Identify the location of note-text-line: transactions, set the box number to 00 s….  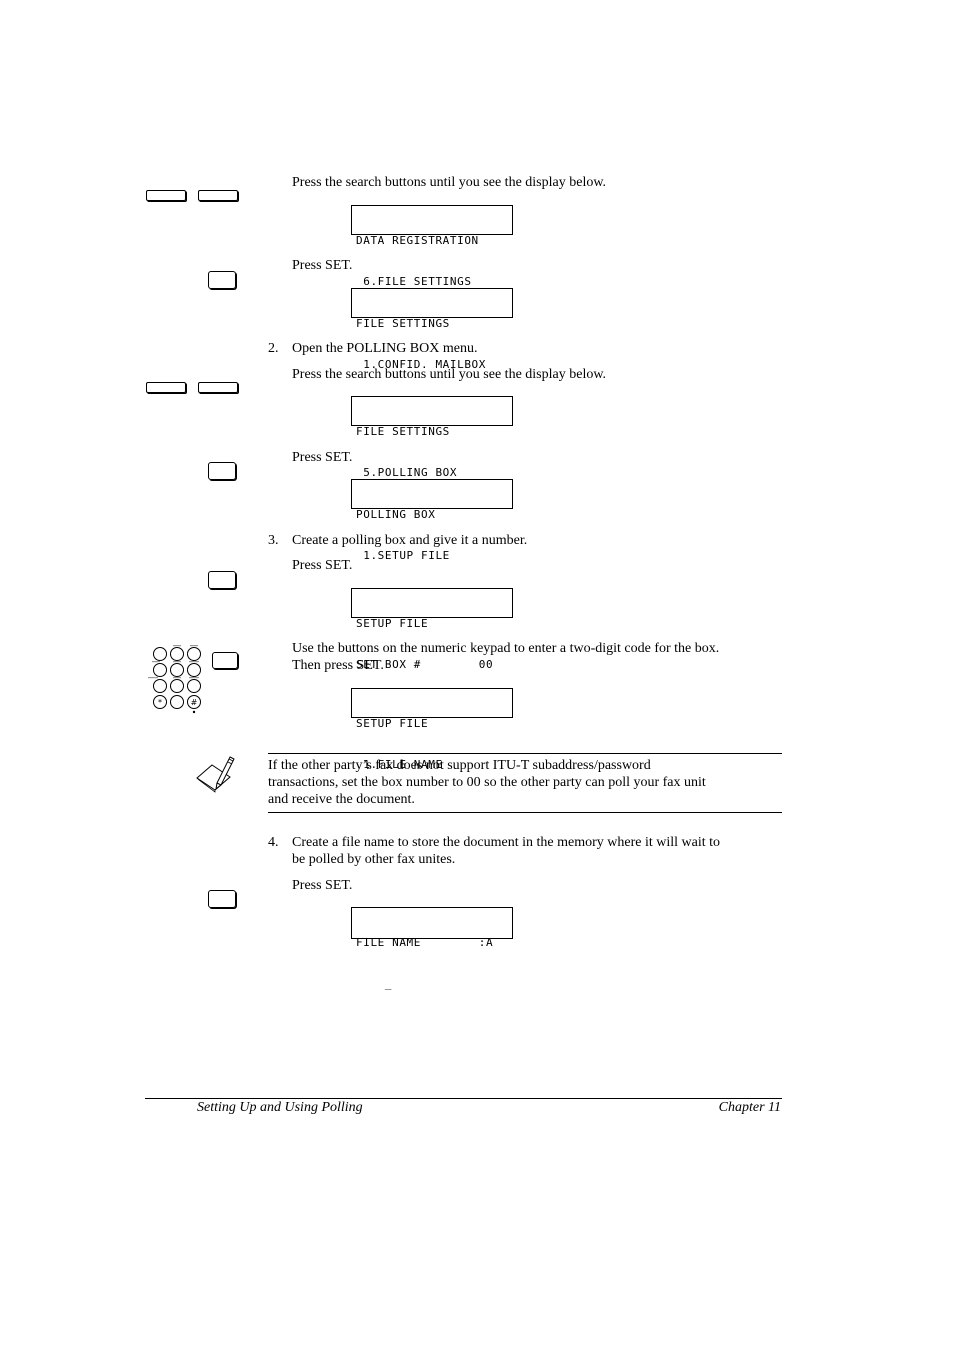
(487, 782).